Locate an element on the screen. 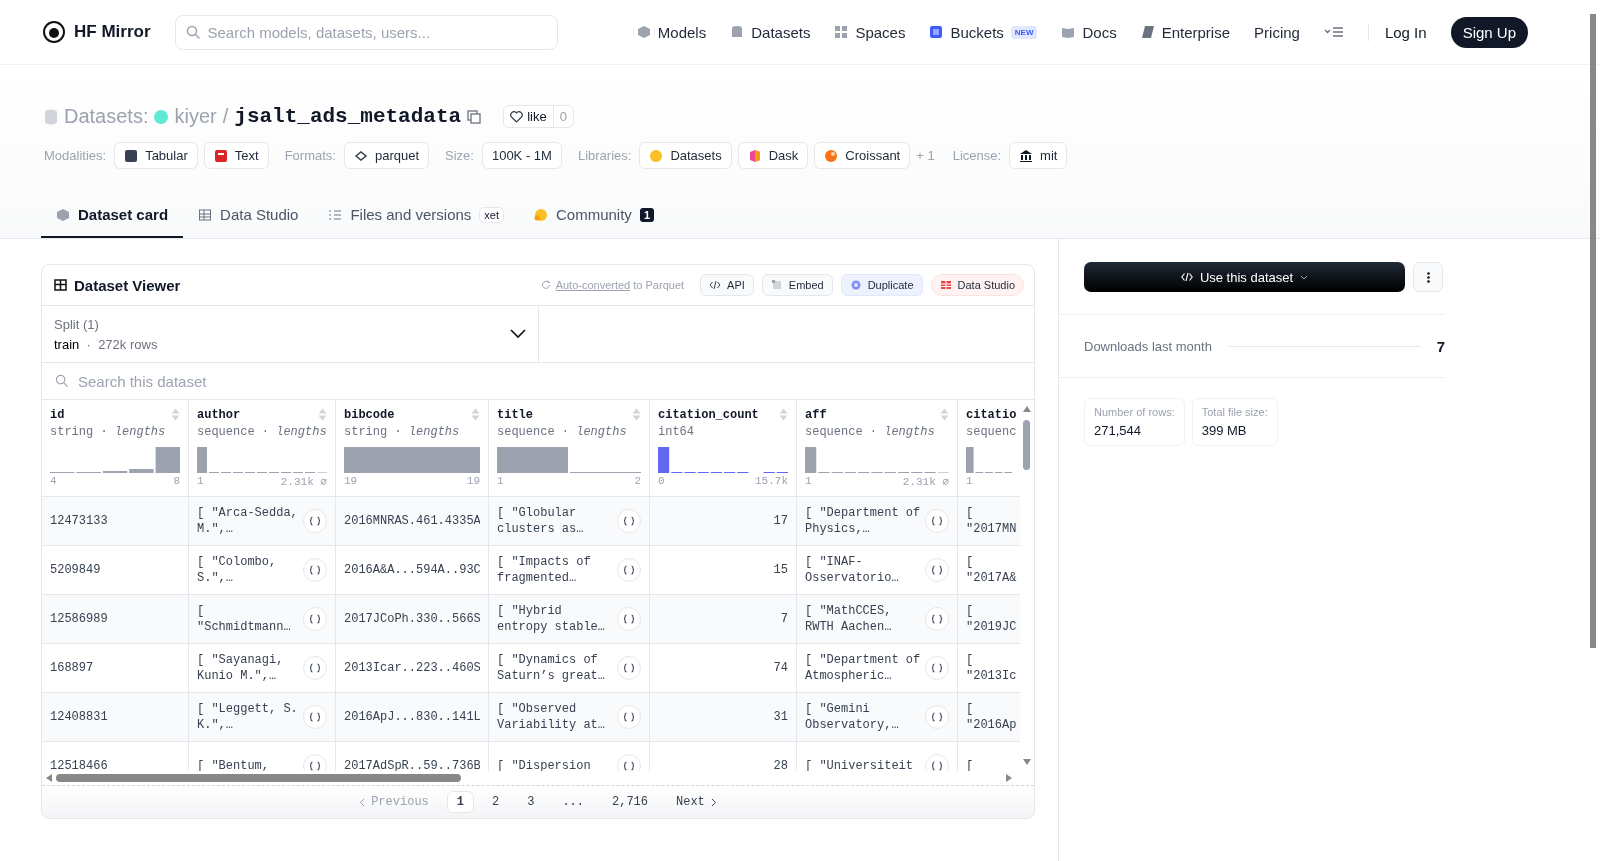 The image size is (1600, 861). search-icon is located at coordinates (62, 381).